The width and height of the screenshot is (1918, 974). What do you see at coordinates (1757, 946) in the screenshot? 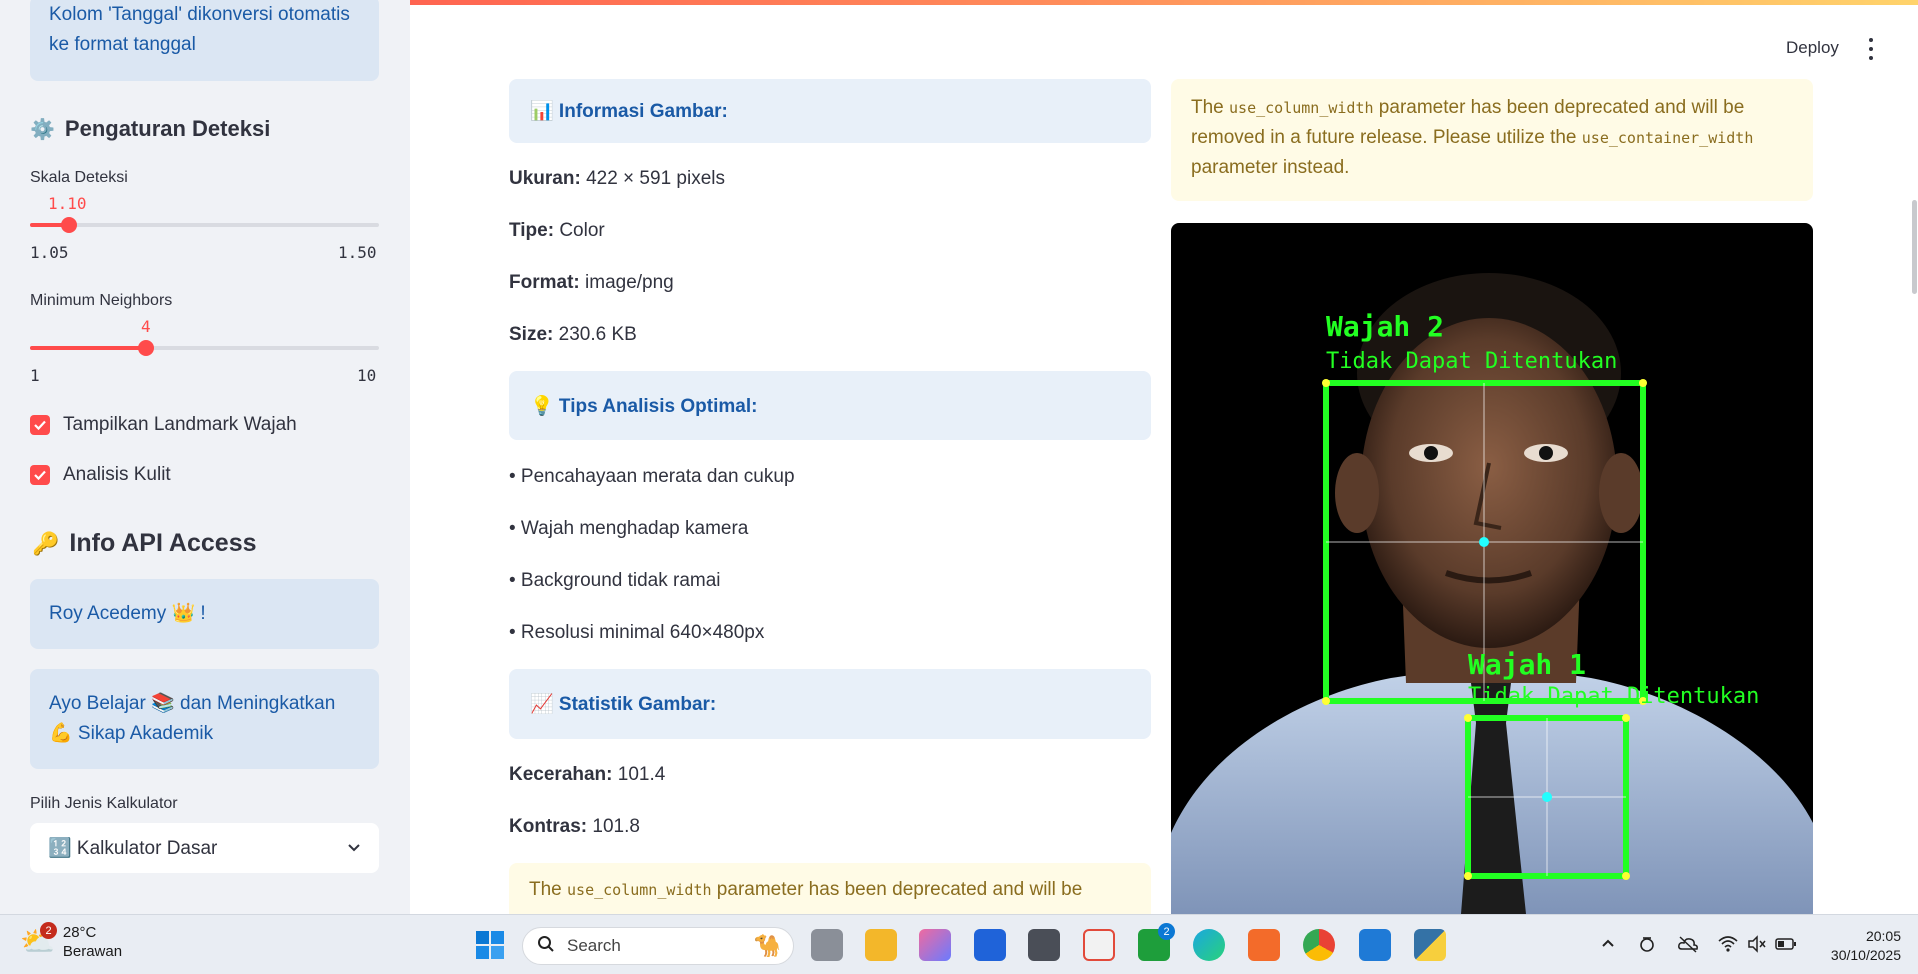
I see `volume-muted-icon` at bounding box center [1757, 946].